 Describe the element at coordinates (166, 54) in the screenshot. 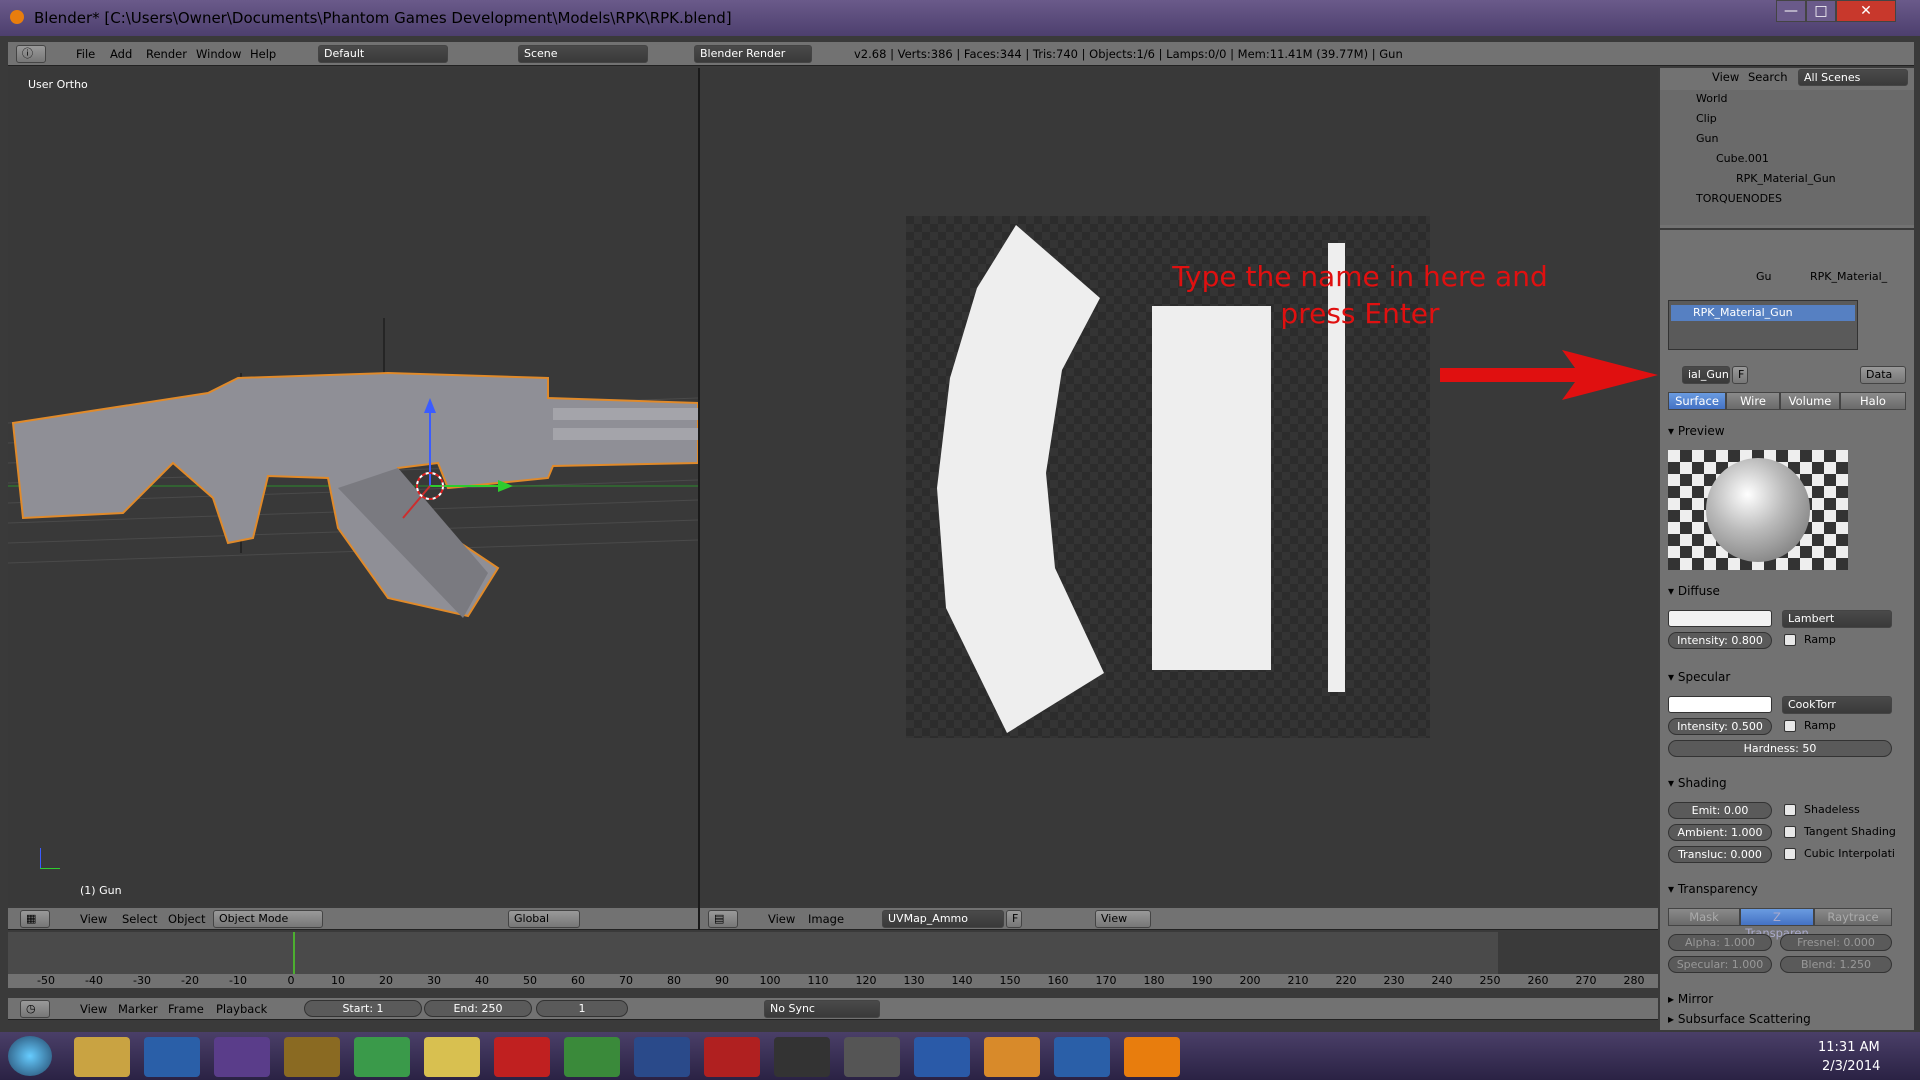

I see `menu-render: Render` at that location.